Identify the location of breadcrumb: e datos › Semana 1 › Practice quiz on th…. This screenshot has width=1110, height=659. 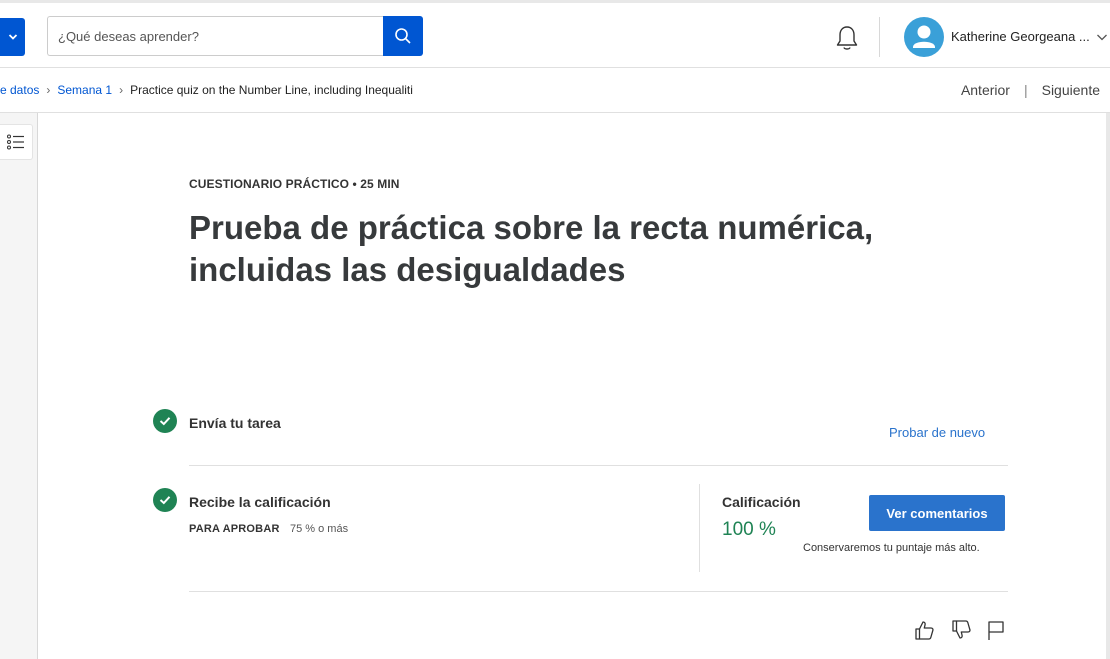
(206, 90).